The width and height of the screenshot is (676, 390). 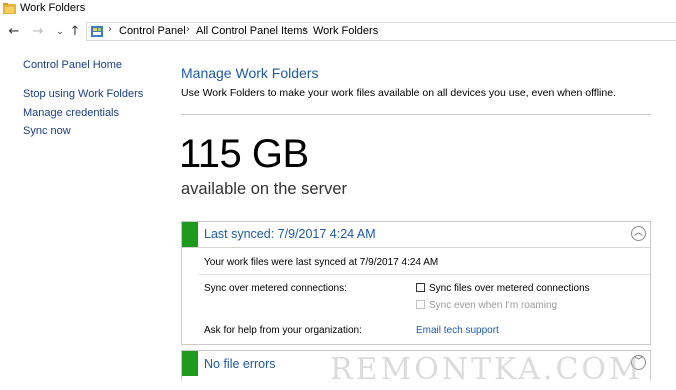 What do you see at coordinates (252, 31) in the screenshot?
I see `breadcrumb-all-items: All Control Panel Items` at bounding box center [252, 31].